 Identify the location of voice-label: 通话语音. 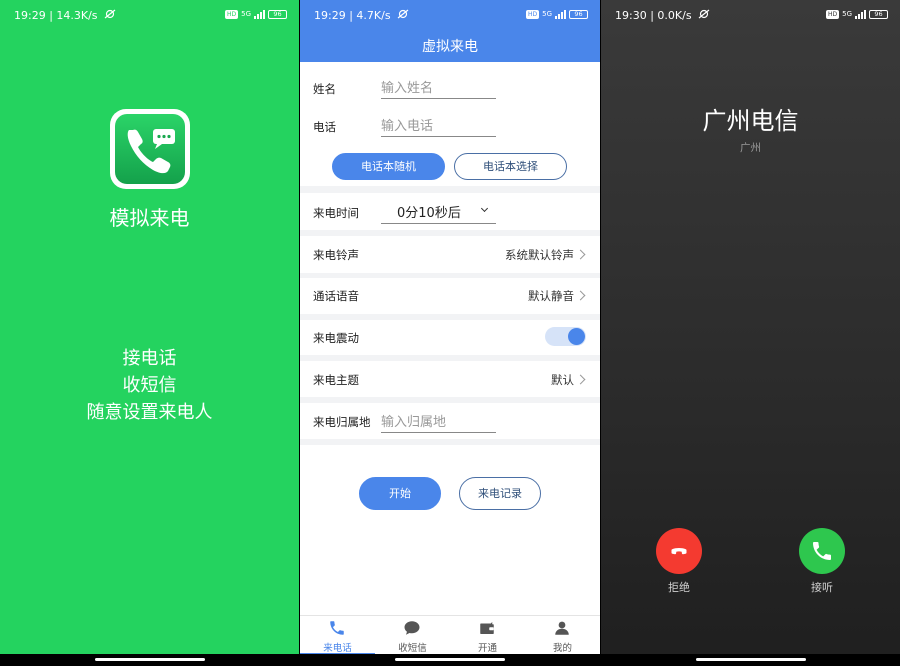
(336, 296).